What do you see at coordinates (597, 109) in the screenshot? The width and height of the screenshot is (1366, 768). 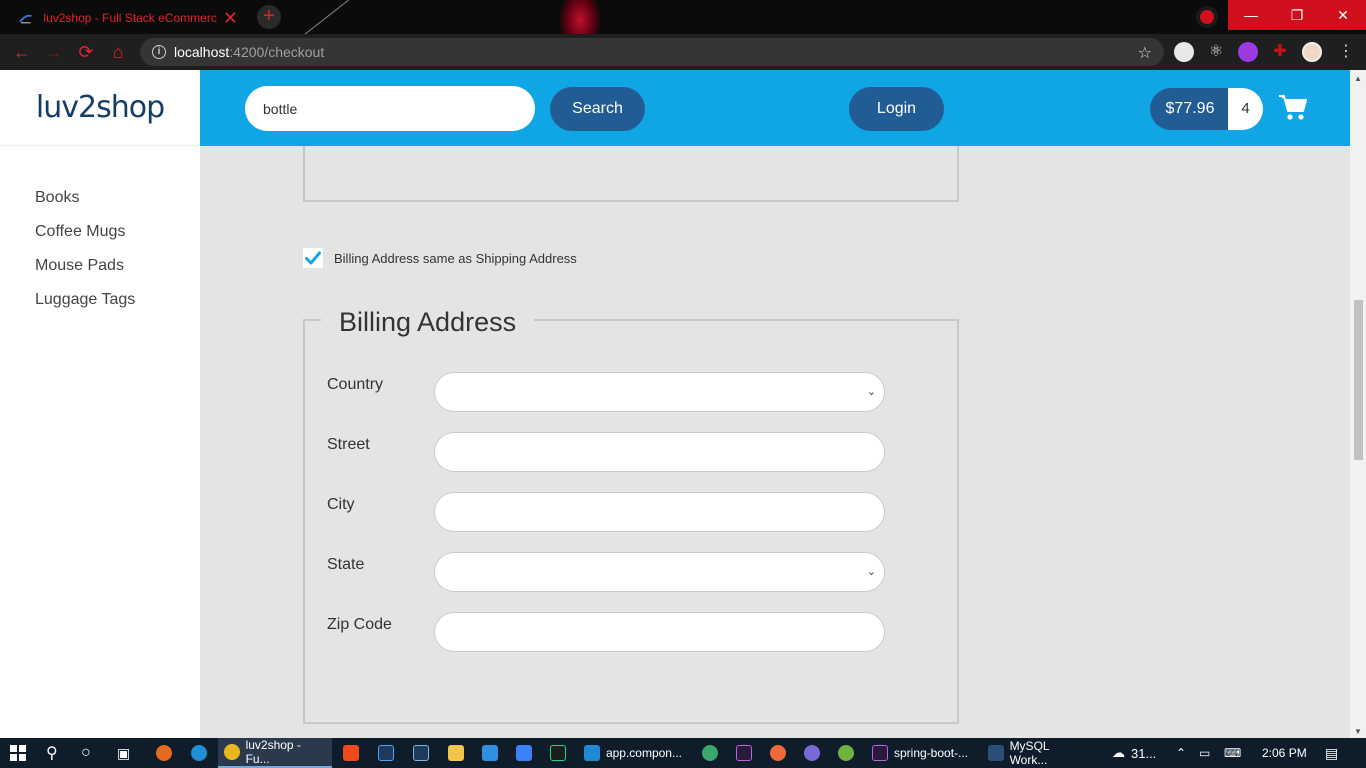 I see `search-button: Search` at bounding box center [597, 109].